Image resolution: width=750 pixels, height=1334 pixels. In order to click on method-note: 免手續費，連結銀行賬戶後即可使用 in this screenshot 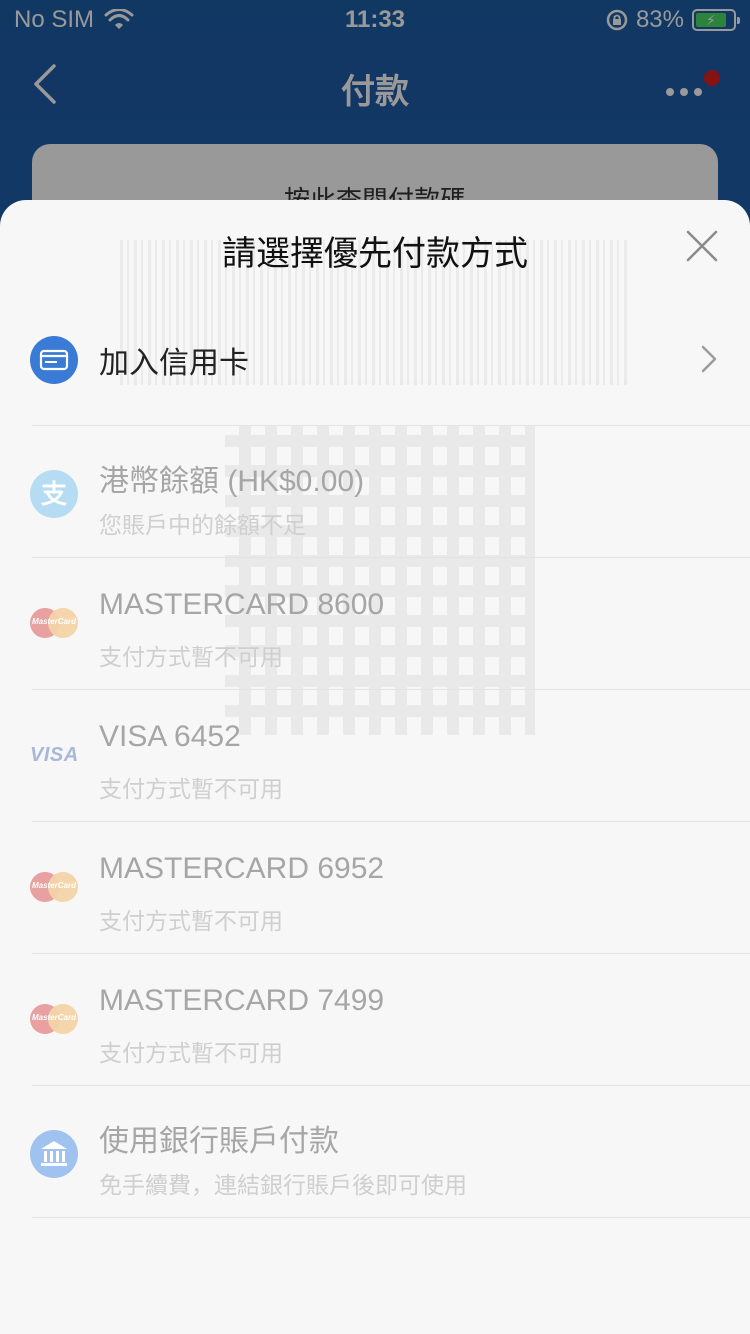, I will do `click(283, 1185)`.